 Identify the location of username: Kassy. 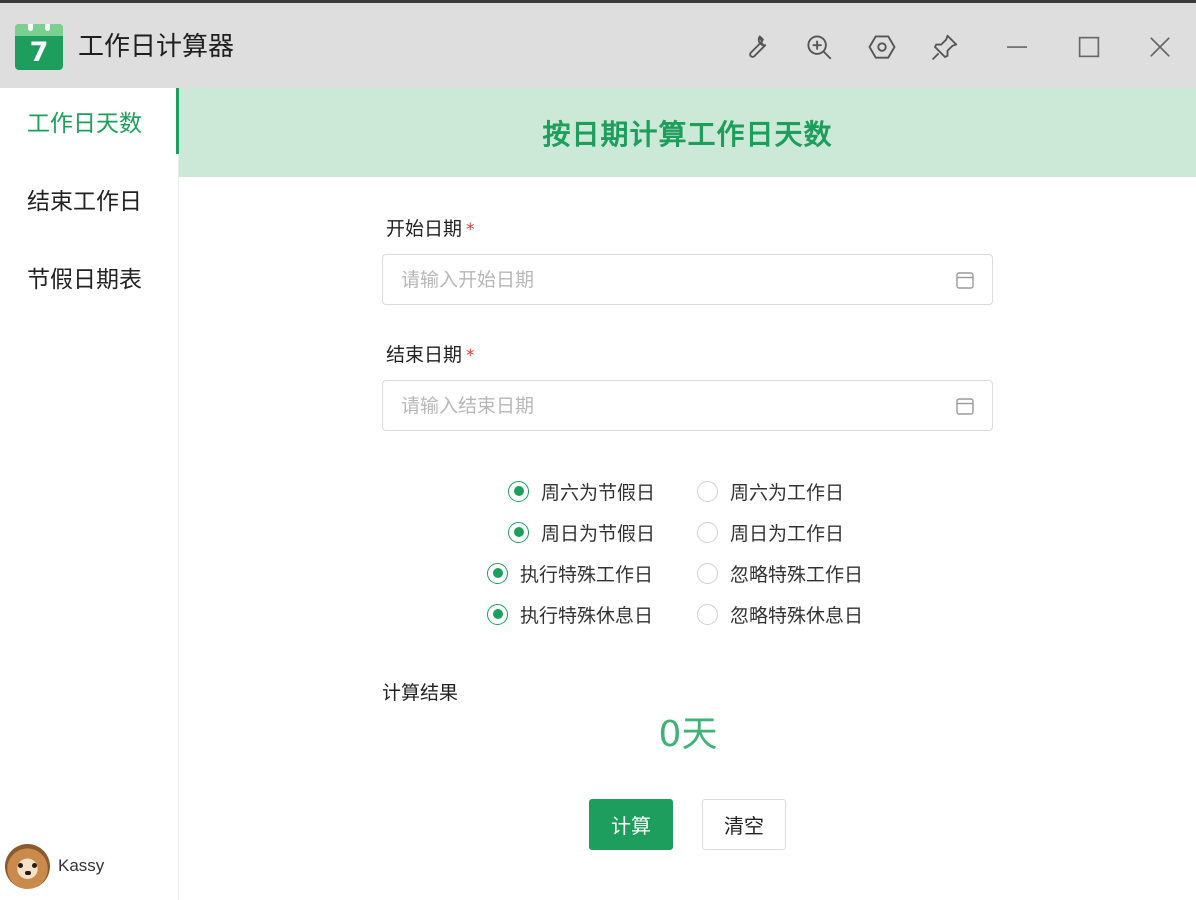
(81, 865).